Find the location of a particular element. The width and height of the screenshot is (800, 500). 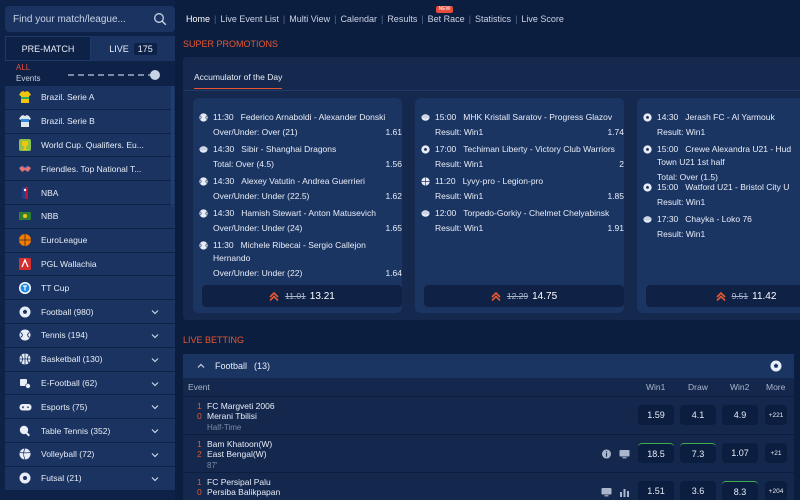

odd-win2-button: 4.9 is located at coordinates (740, 415).